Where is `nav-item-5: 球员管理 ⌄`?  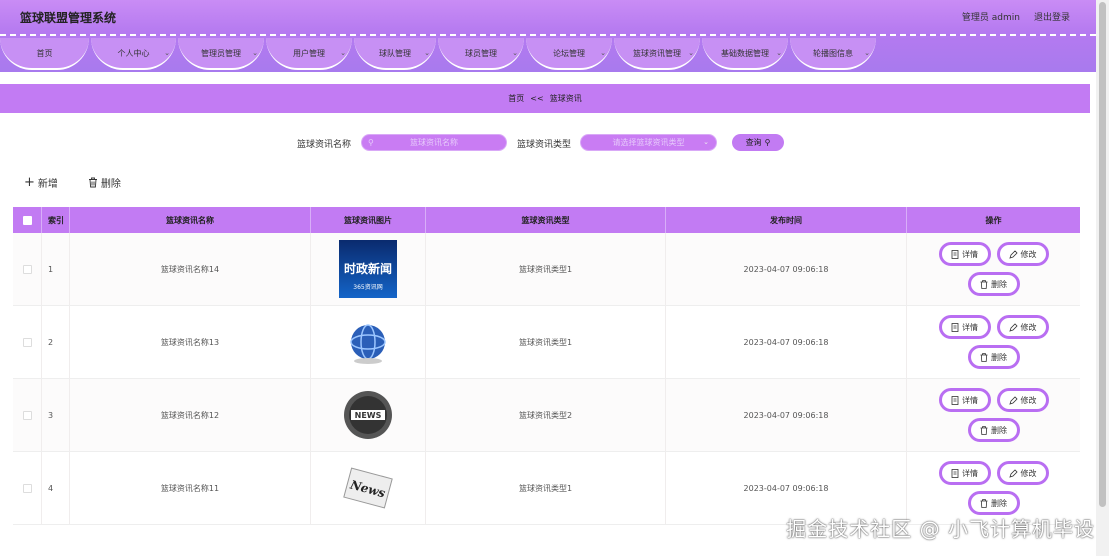
nav-item-5: 球员管理 ⌄ is located at coordinates (481, 54).